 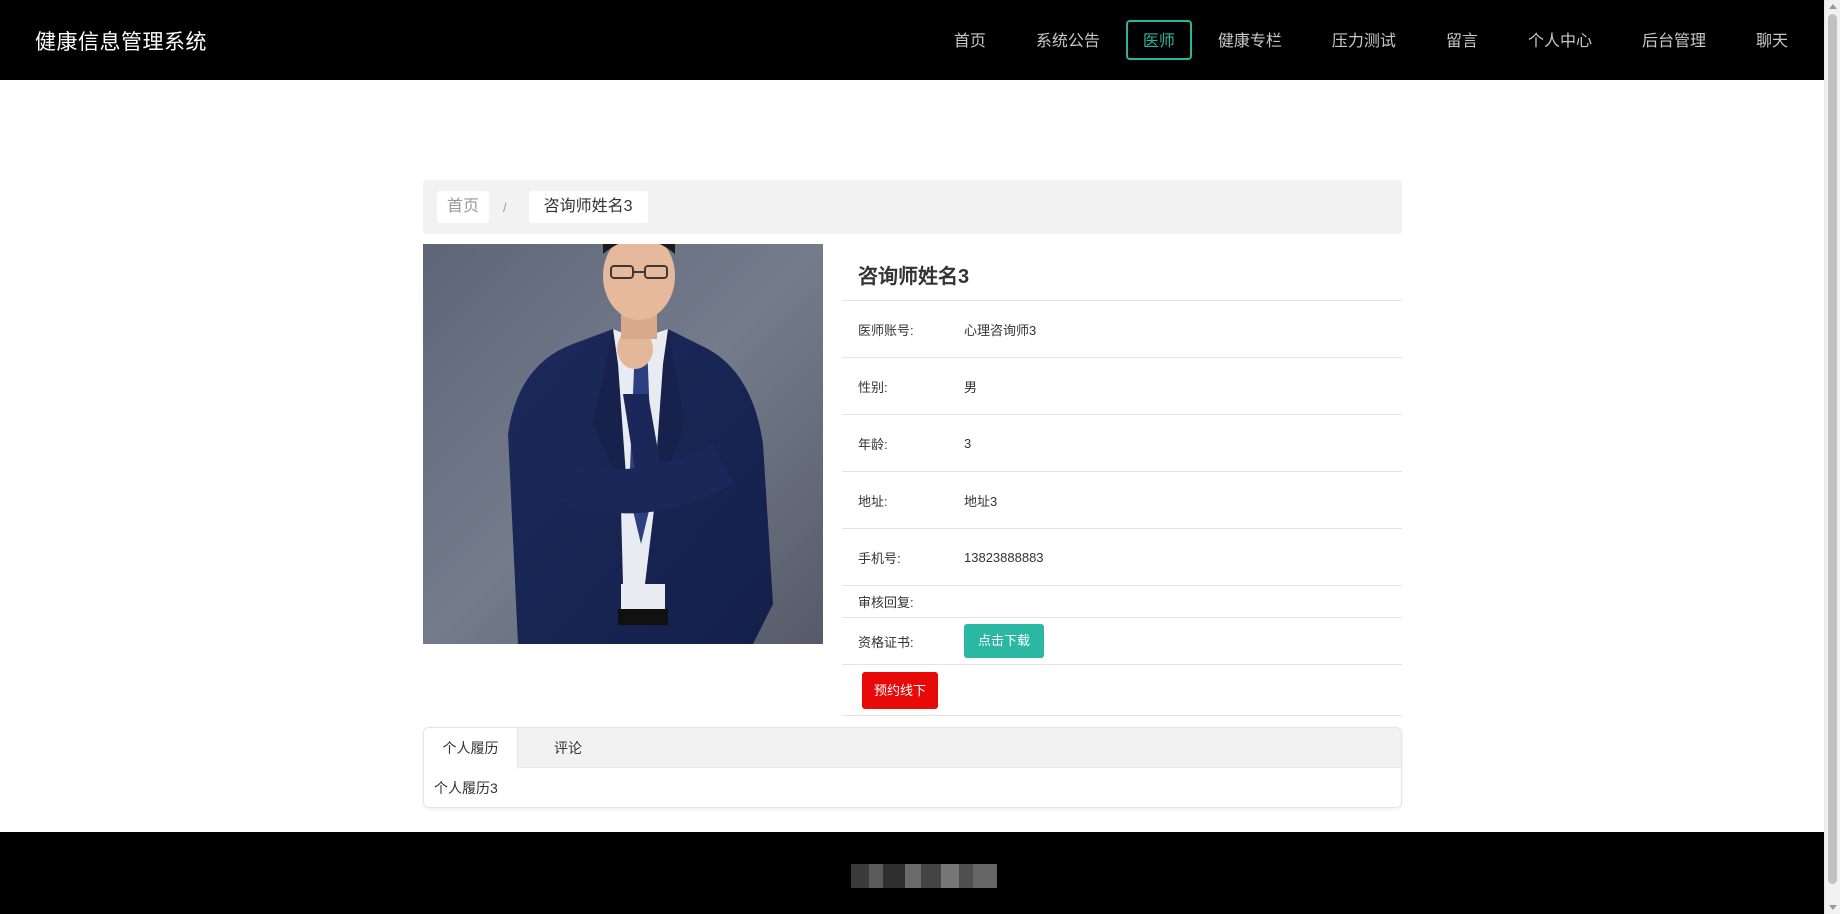 I want to click on tab-comments: 评论, so click(x=550, y=748).